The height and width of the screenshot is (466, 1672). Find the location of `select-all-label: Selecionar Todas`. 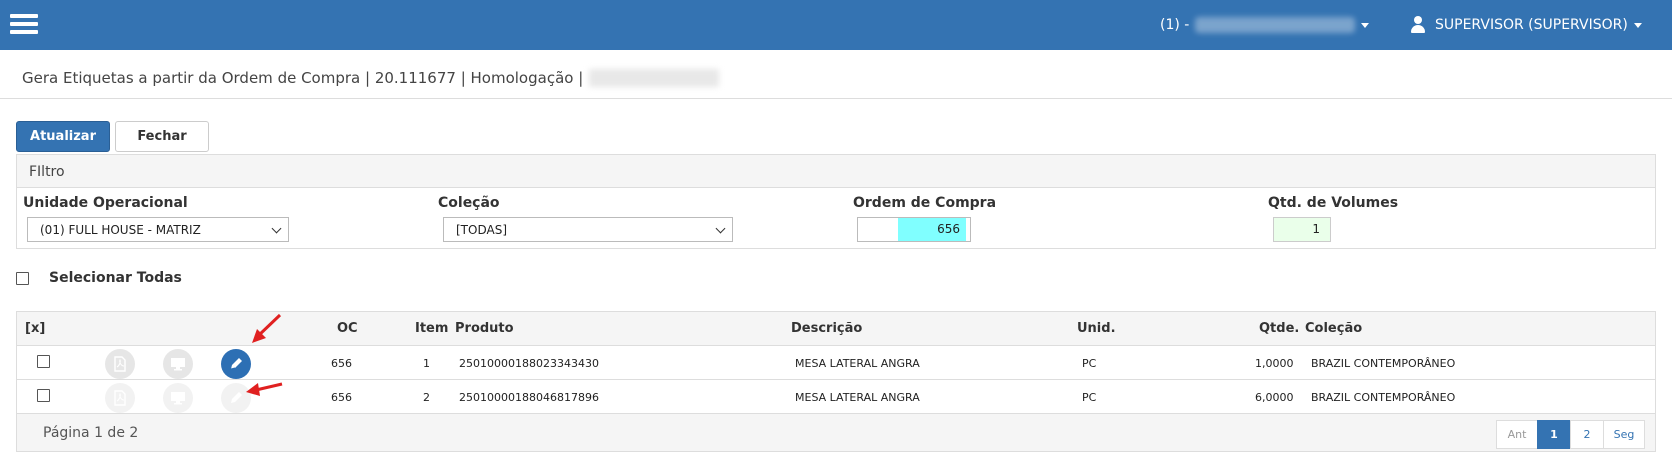

select-all-label: Selecionar Todas is located at coordinates (115, 278).